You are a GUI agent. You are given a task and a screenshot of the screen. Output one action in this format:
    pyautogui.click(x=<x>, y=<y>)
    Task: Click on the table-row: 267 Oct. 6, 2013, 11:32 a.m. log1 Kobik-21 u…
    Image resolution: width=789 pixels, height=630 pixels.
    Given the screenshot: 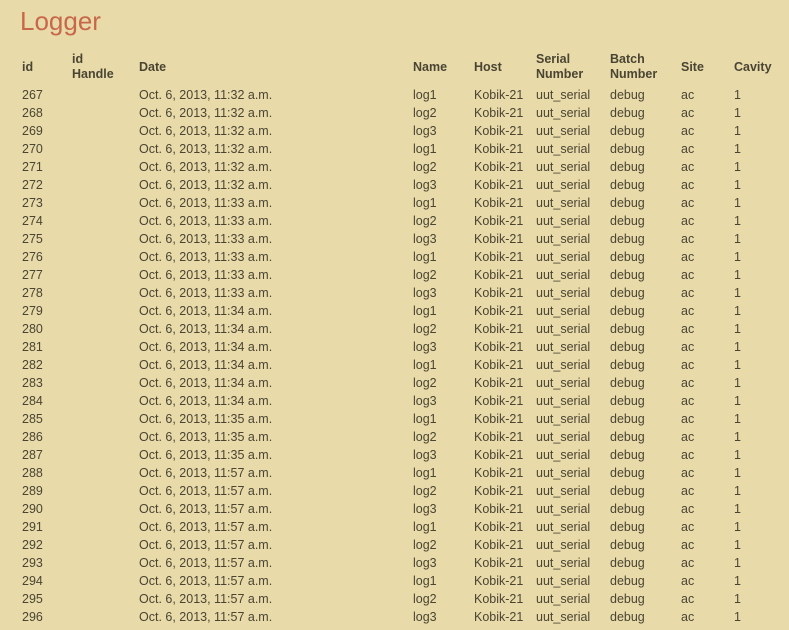 What is the action you would take?
    pyautogui.click(x=400, y=95)
    